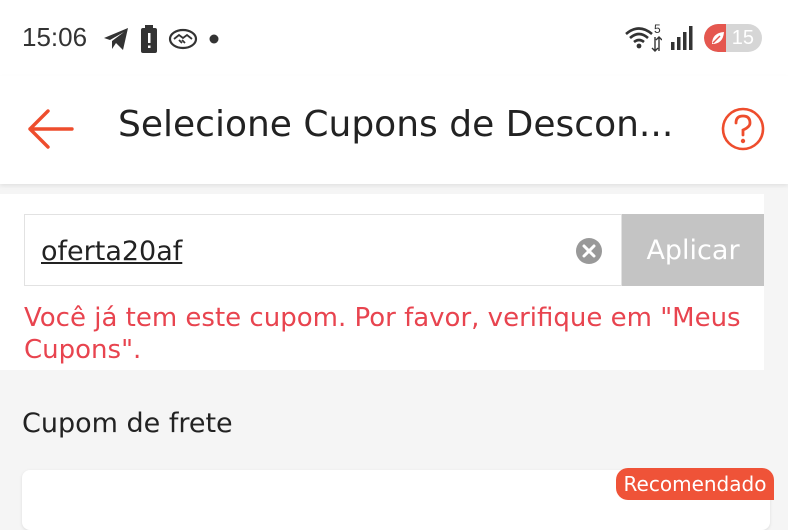 The width and height of the screenshot is (788, 530). What do you see at coordinates (161, 39) in the screenshot?
I see `status-icons-left` at bounding box center [161, 39].